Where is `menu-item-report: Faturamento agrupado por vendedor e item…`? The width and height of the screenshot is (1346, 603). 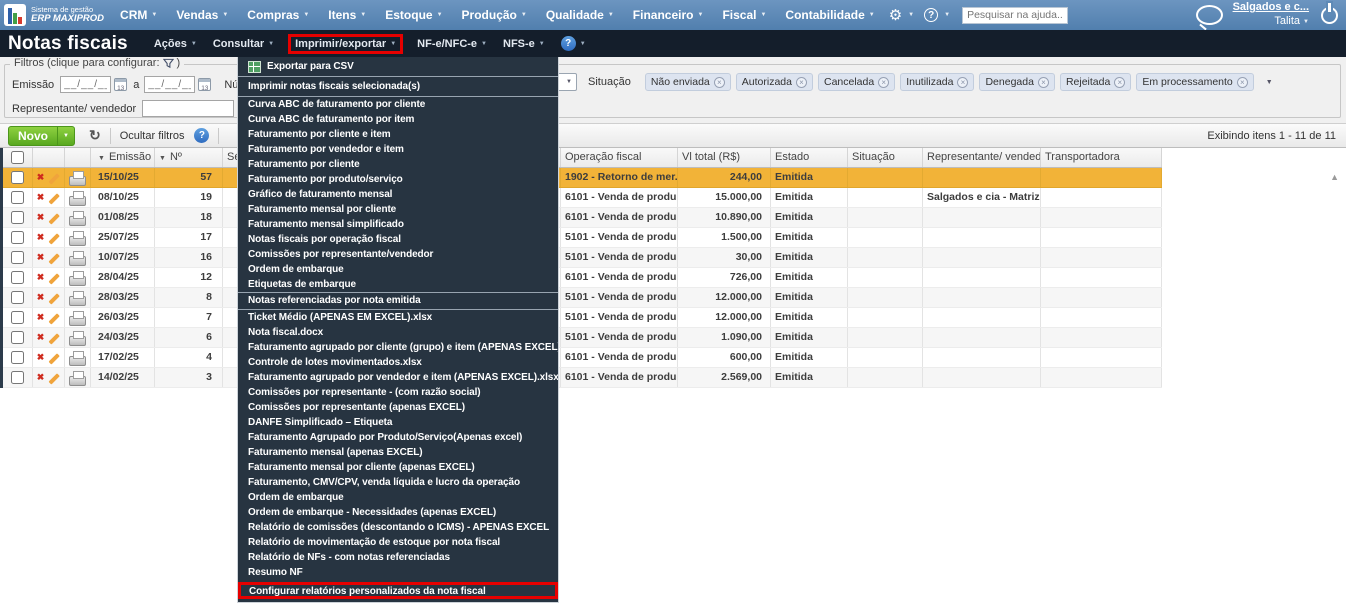 menu-item-report: Faturamento agrupado por vendedor e item… is located at coordinates (398, 377).